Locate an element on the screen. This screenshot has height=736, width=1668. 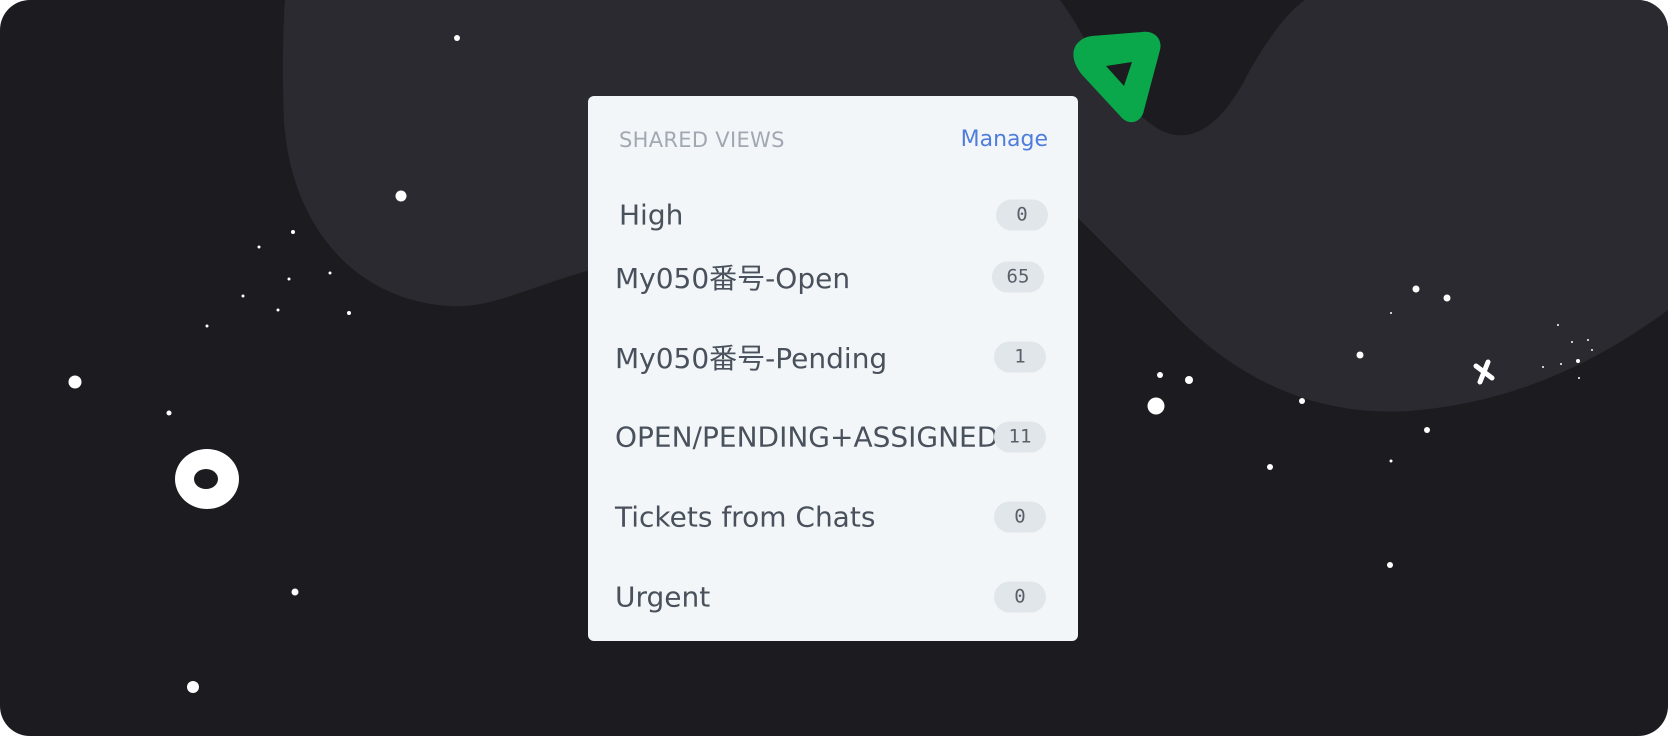
view-item-tickets-from-chats: Tickets from Chats 0 is located at coordinates (833, 517).